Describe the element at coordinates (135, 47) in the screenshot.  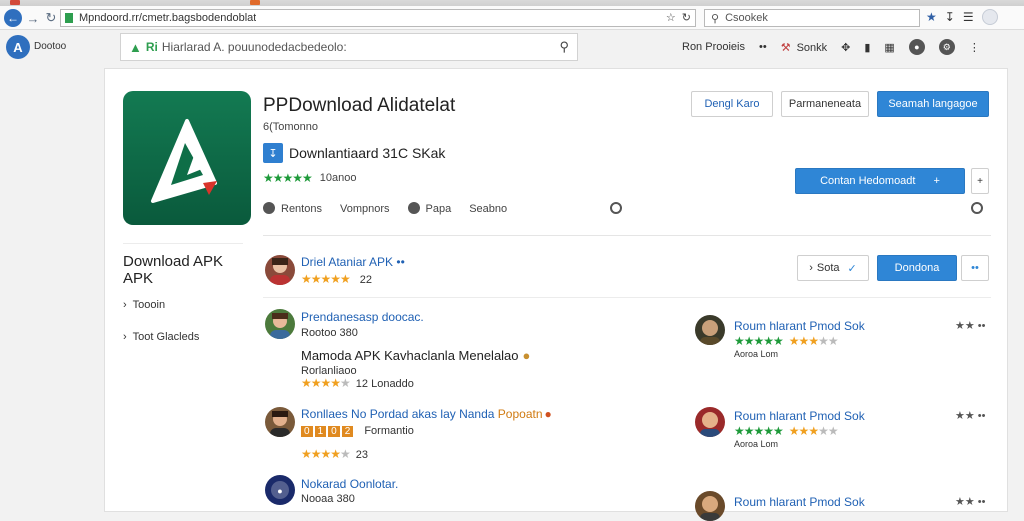
I see `store-search-brand-icon: ▲` at that location.